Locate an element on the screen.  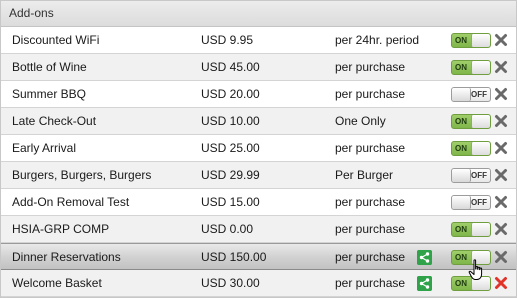
addon-row: Welcome Basket USD 30.00 per purchase ON is located at coordinates (258, 283).